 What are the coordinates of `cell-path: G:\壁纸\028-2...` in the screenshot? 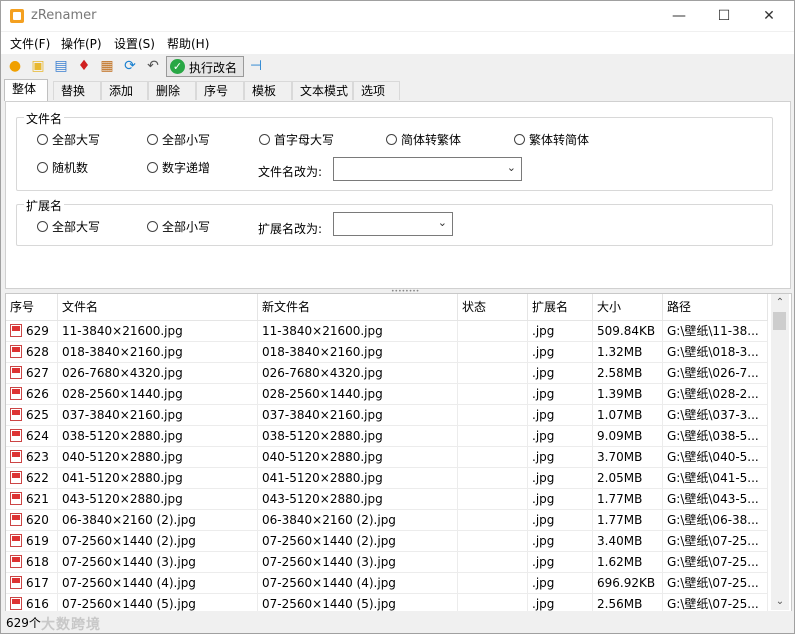 It's located at (715, 394).